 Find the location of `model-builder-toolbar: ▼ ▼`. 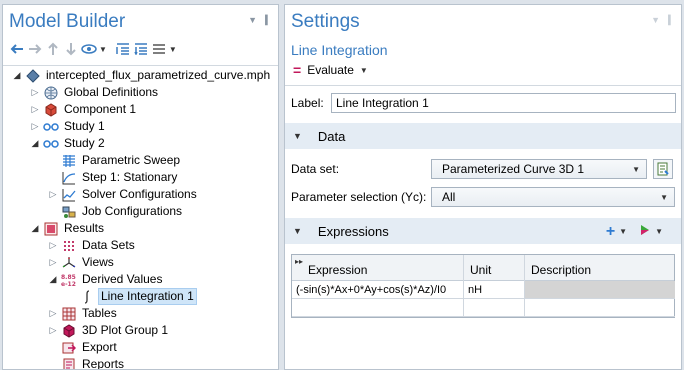

model-builder-toolbar: ▼ ▼ is located at coordinates (96, 49).